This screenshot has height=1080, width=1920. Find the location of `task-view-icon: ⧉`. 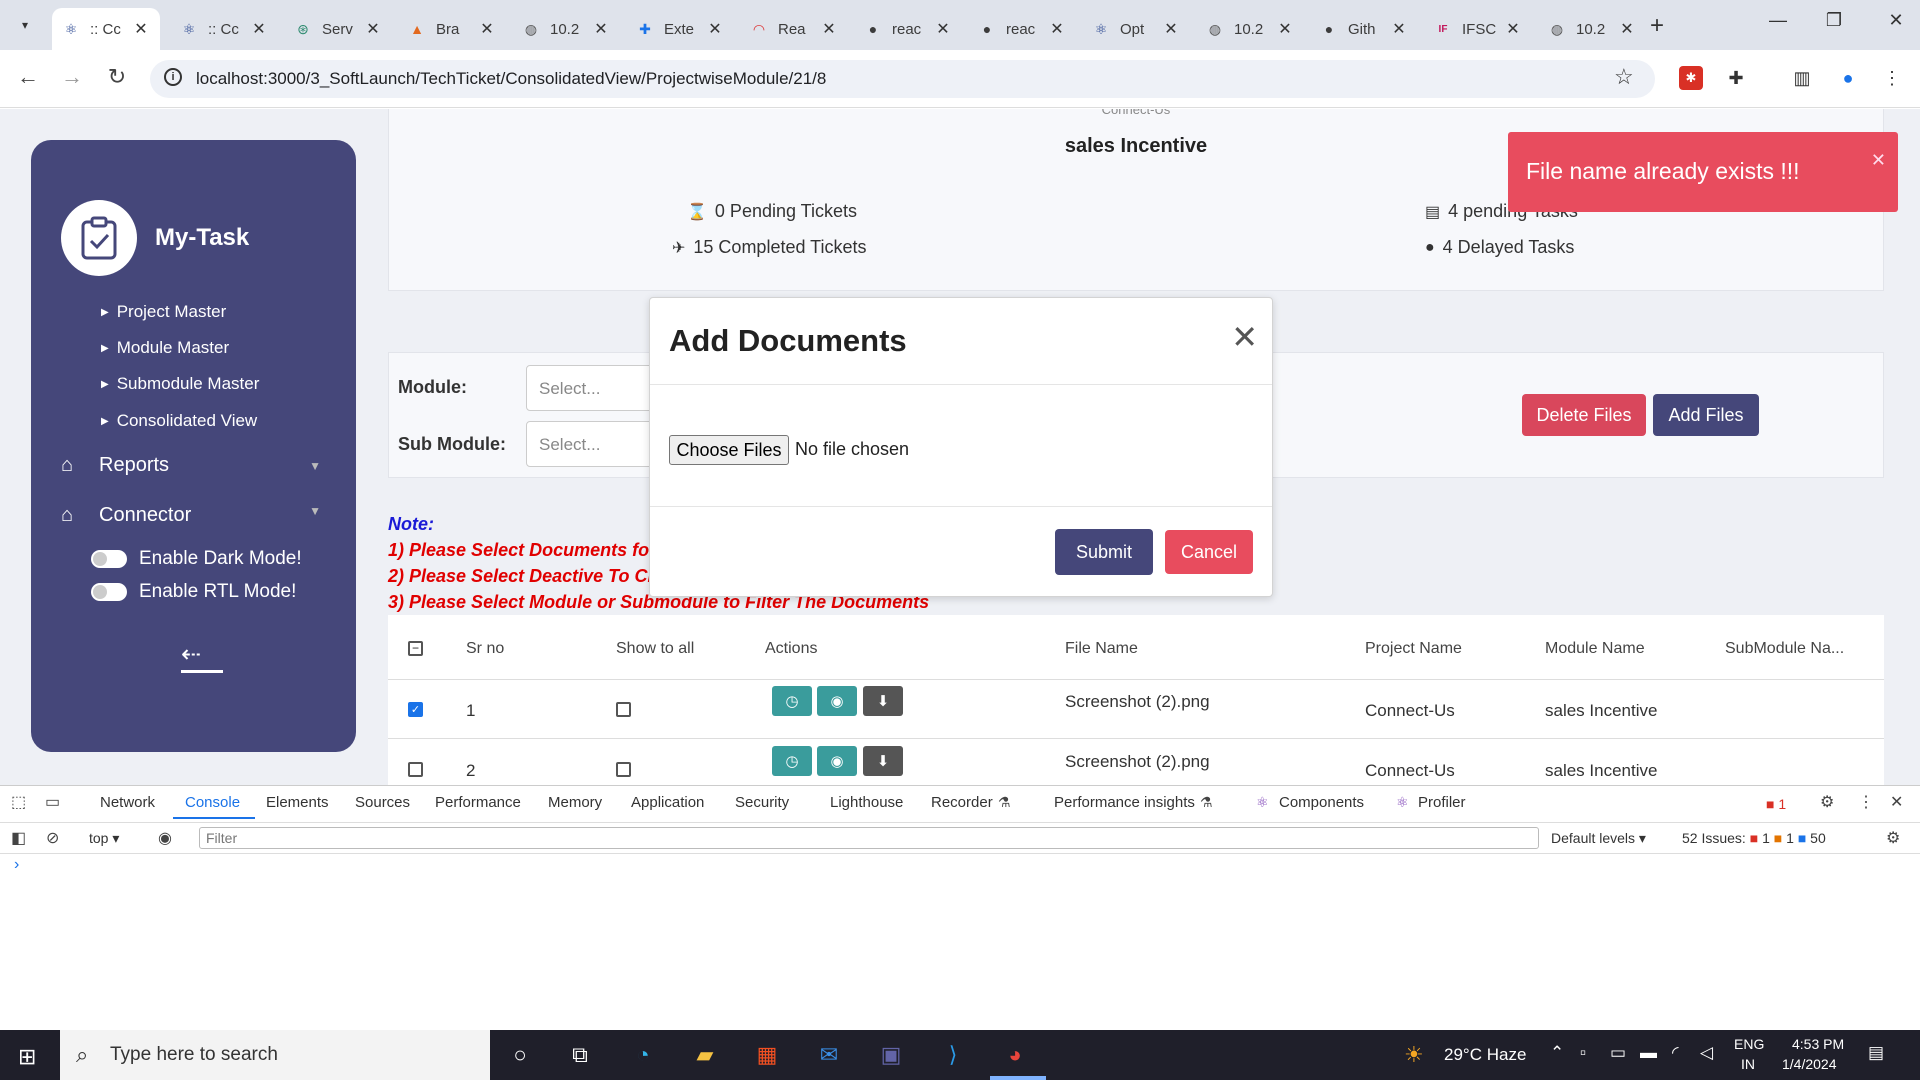

task-view-icon: ⧉ is located at coordinates (580, 1055).